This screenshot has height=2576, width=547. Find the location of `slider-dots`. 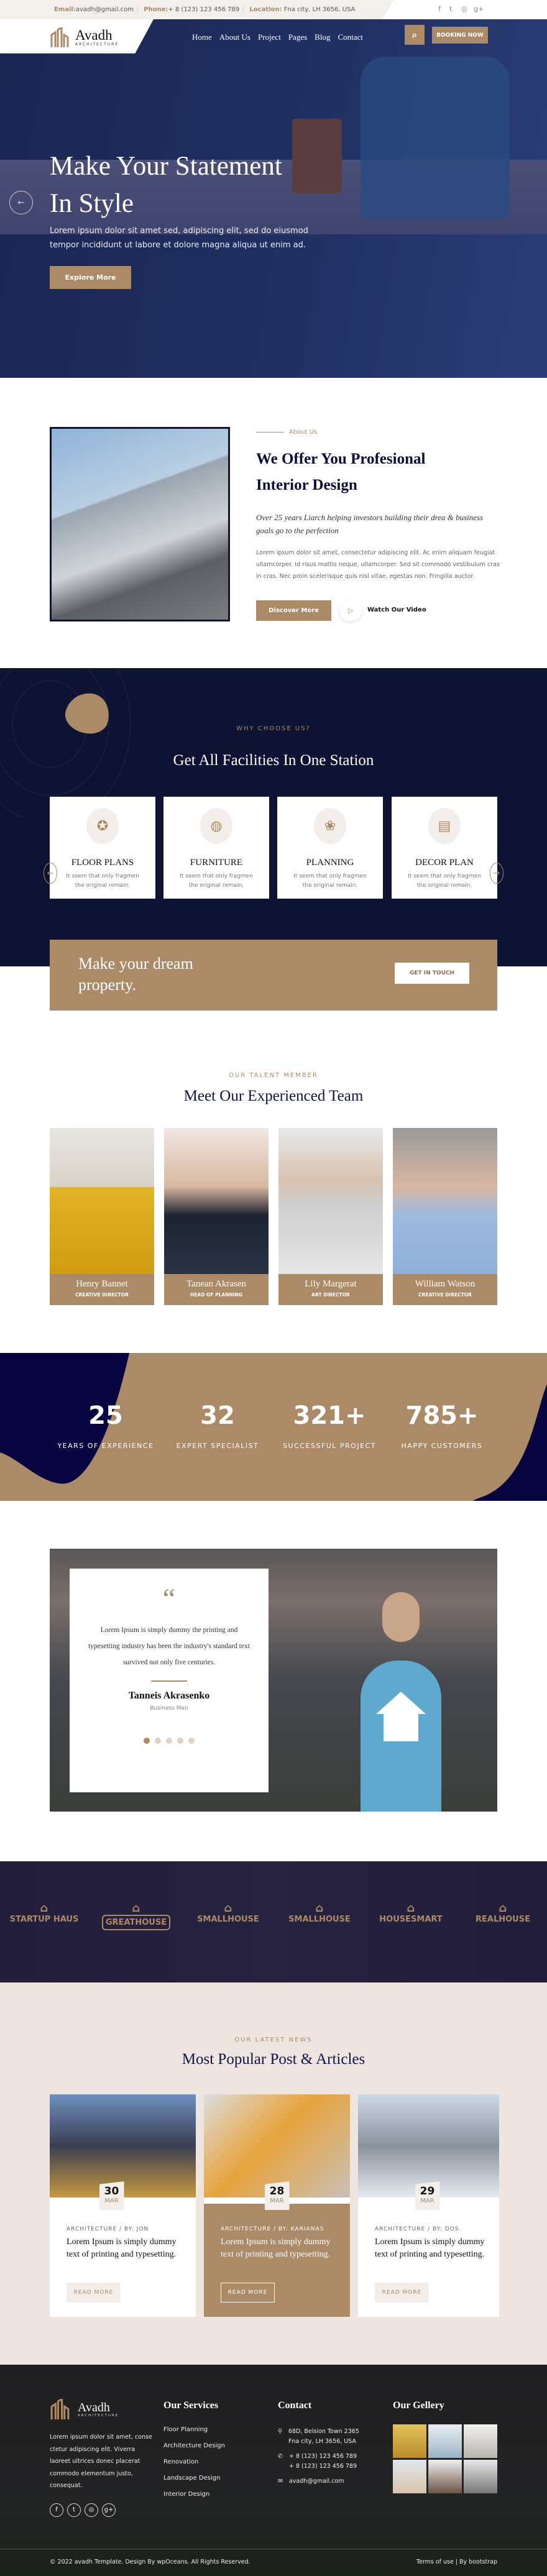

slider-dots is located at coordinates (169, 1741).